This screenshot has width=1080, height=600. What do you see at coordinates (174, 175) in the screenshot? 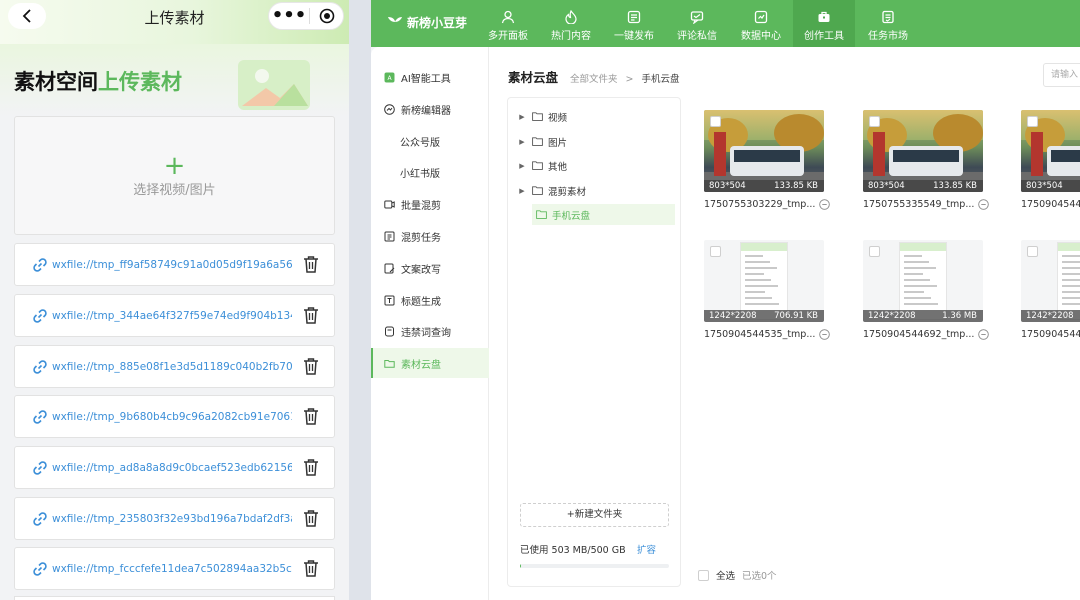
I see `upload-picker: + 选择视频/图片` at bounding box center [174, 175].